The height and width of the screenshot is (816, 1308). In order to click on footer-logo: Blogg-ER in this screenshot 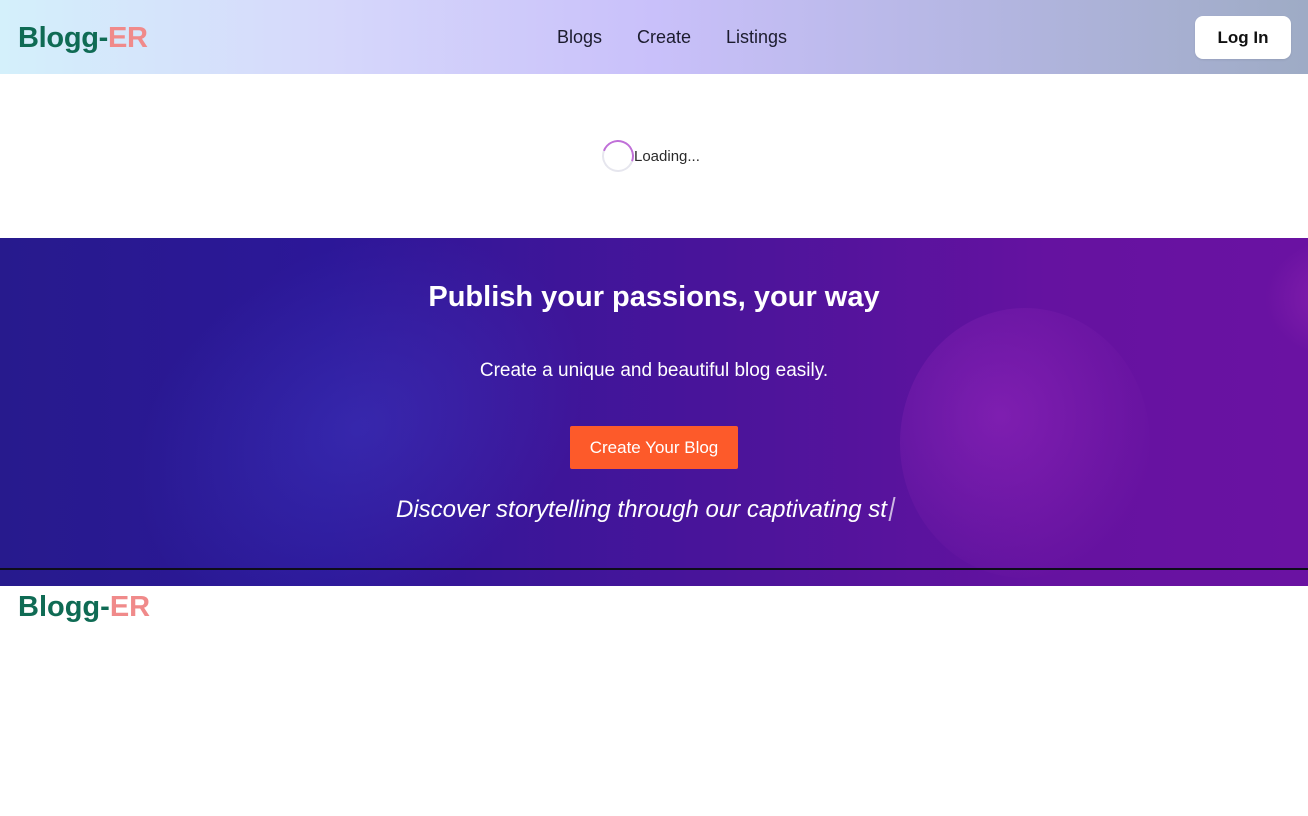, I will do `click(84, 607)`.